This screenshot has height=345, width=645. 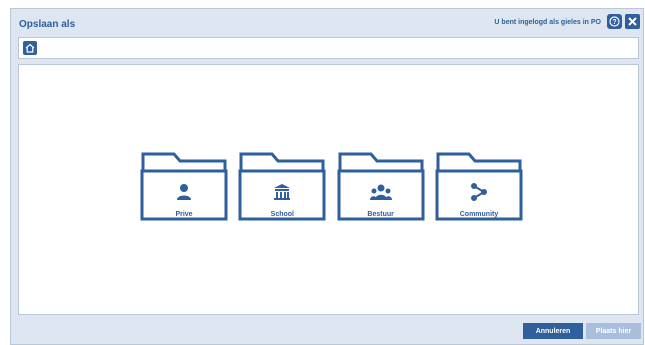 What do you see at coordinates (328, 48) in the screenshot?
I see `breadcrumb` at bounding box center [328, 48].